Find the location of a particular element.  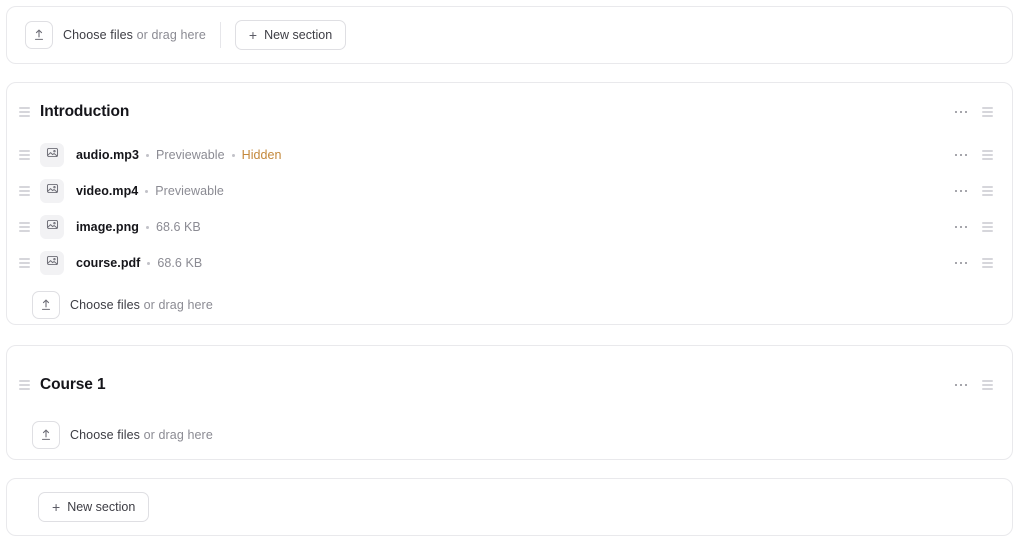

section-title: Introduction is located at coordinates (85, 111).